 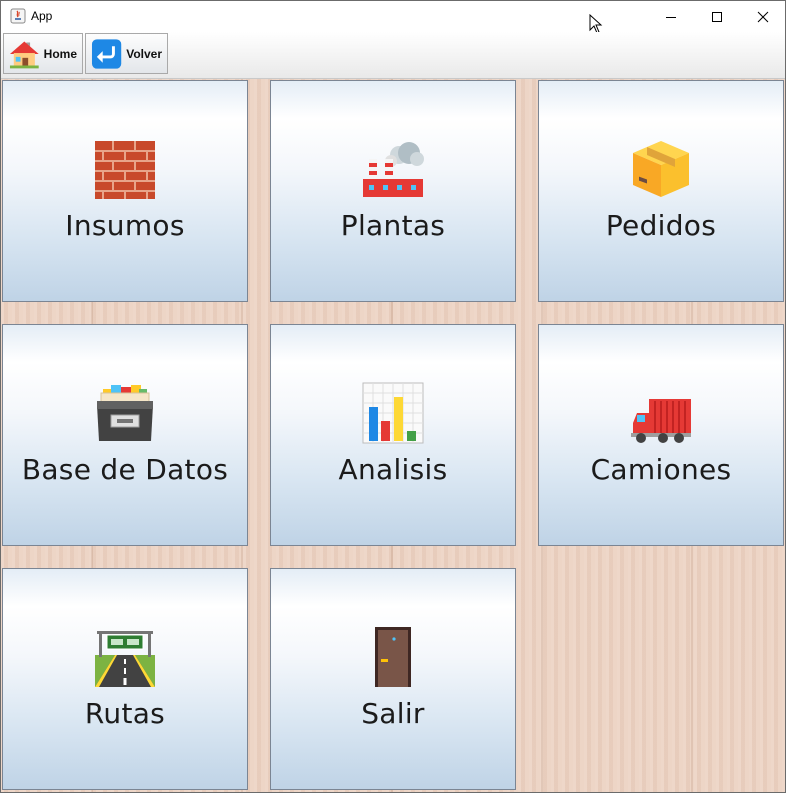 I want to click on minimize-button, so click(x=671, y=16).